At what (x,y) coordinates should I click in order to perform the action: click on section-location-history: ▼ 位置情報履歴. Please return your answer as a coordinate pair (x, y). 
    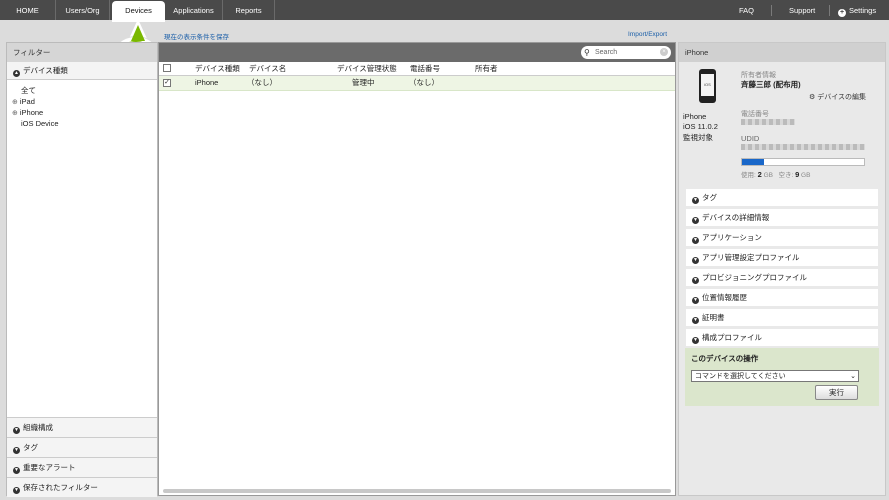
    Looking at the image, I should click on (782, 297).